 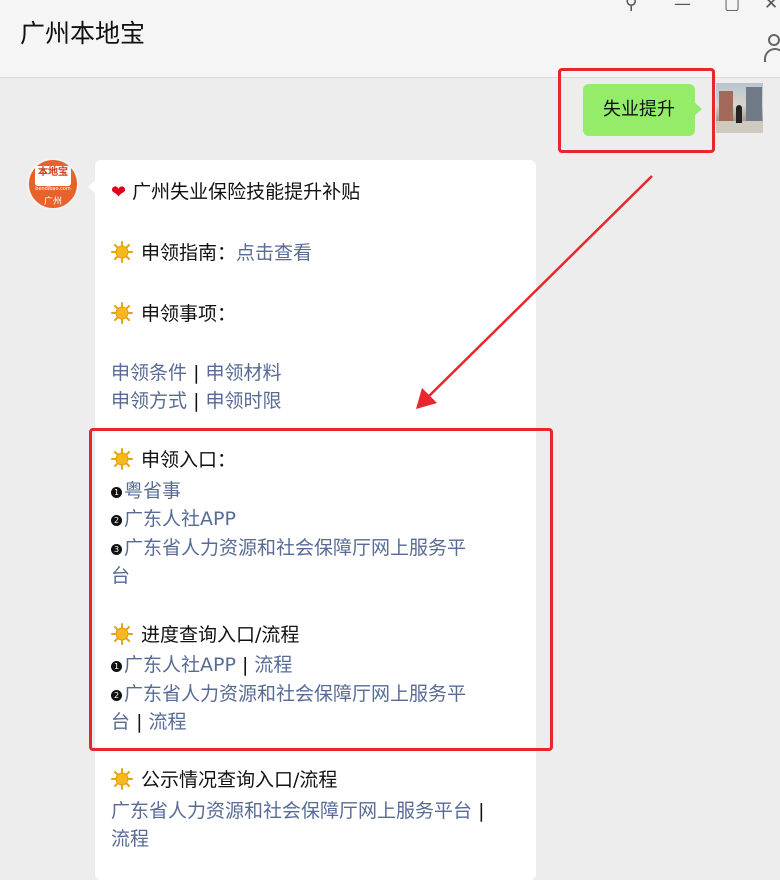 What do you see at coordinates (244, 401) in the screenshot?
I see `item-link-deadline: 申领时限` at bounding box center [244, 401].